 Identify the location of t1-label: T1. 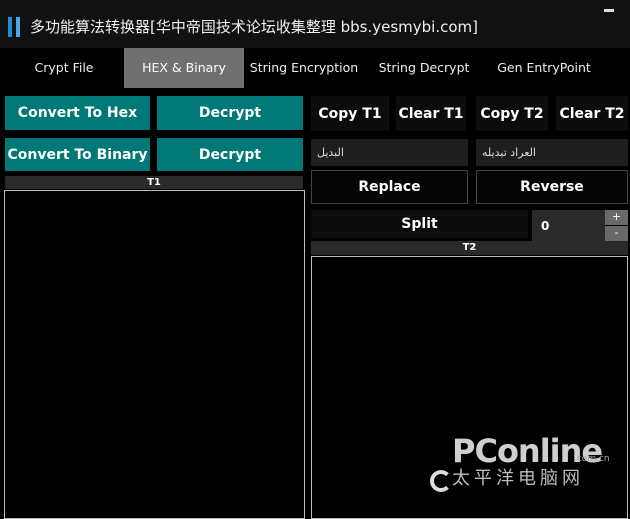
(154, 182).